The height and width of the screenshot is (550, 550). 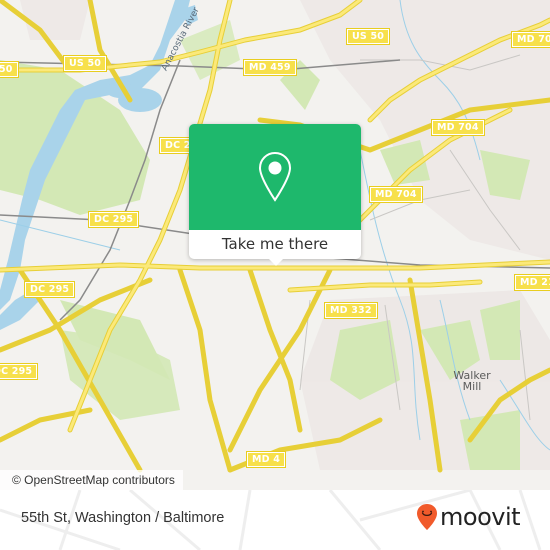 I want to click on moovit-logo: moovit, so click(x=468, y=517).